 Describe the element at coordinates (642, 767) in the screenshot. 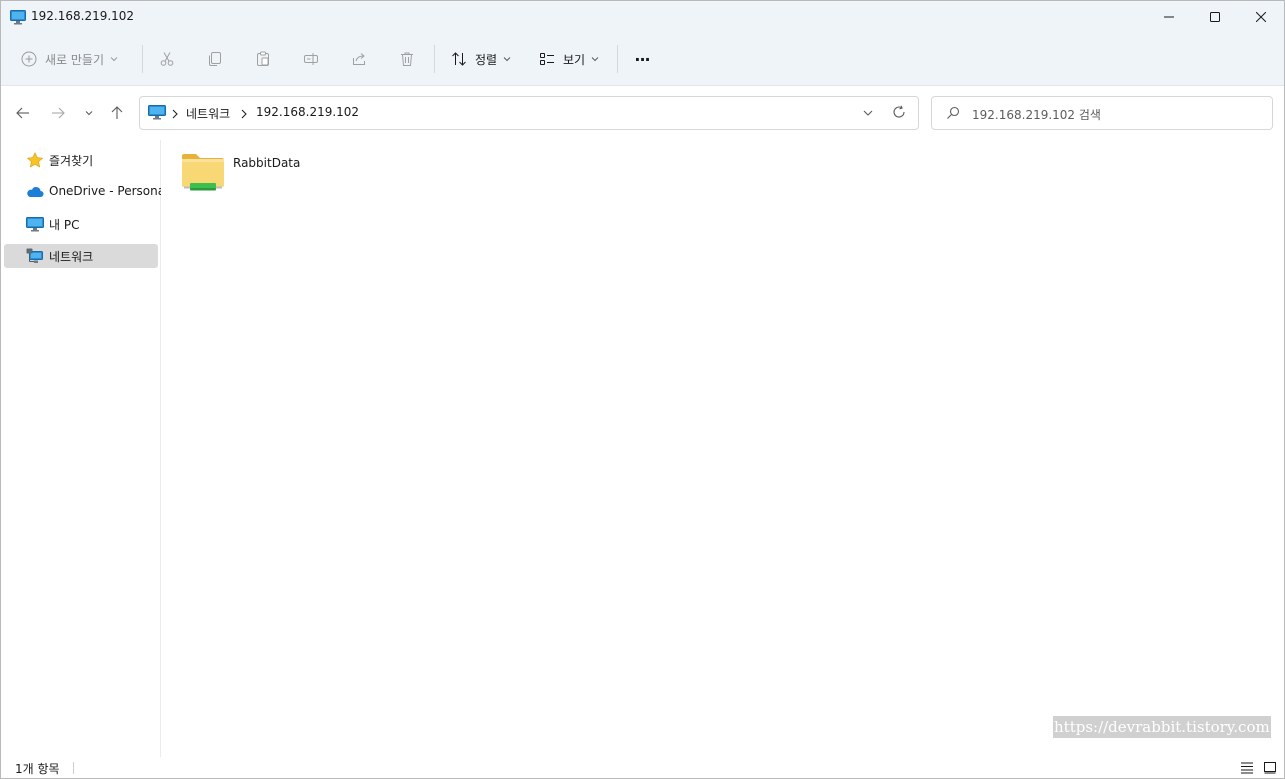

I see `status-bar: 1개 항목` at that location.